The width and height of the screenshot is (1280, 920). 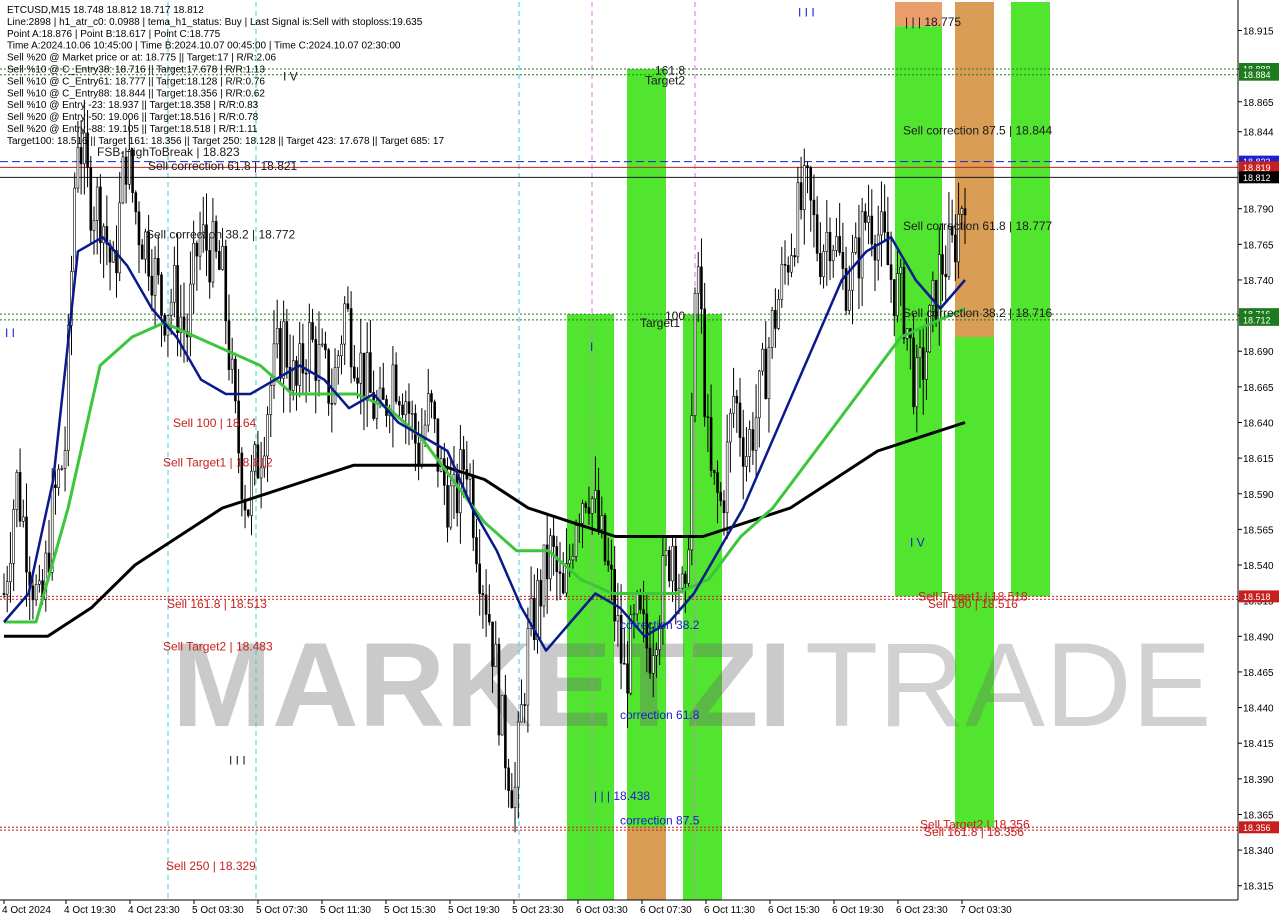 What do you see at coordinates (90, 910) in the screenshot?
I see `time-tick-label: 4 Oct 19:30` at bounding box center [90, 910].